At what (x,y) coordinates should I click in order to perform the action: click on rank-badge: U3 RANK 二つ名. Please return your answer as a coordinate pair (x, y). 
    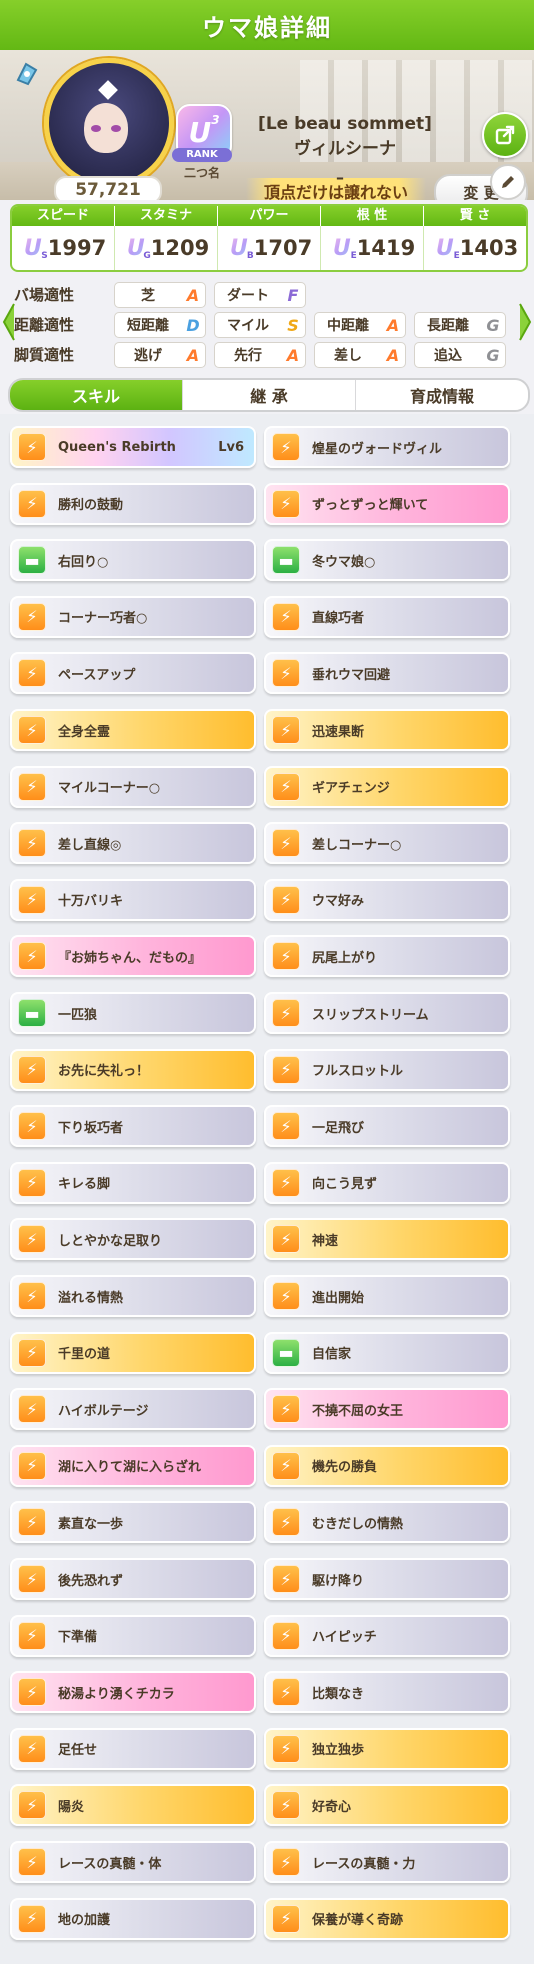
    Looking at the image, I should click on (202, 142).